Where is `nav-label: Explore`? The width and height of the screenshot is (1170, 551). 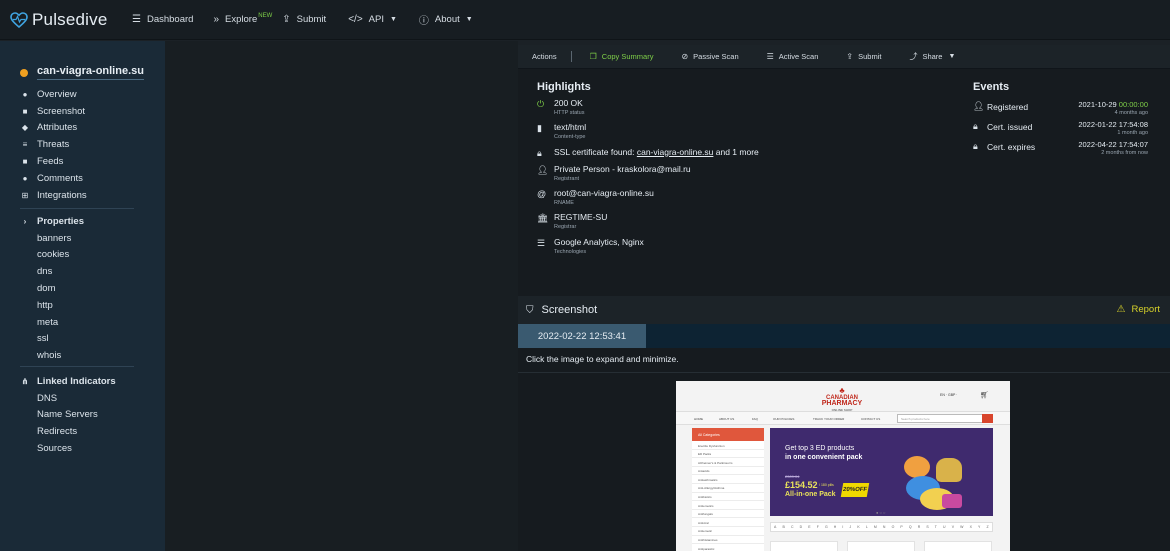
nav-label: Explore is located at coordinates (241, 19).